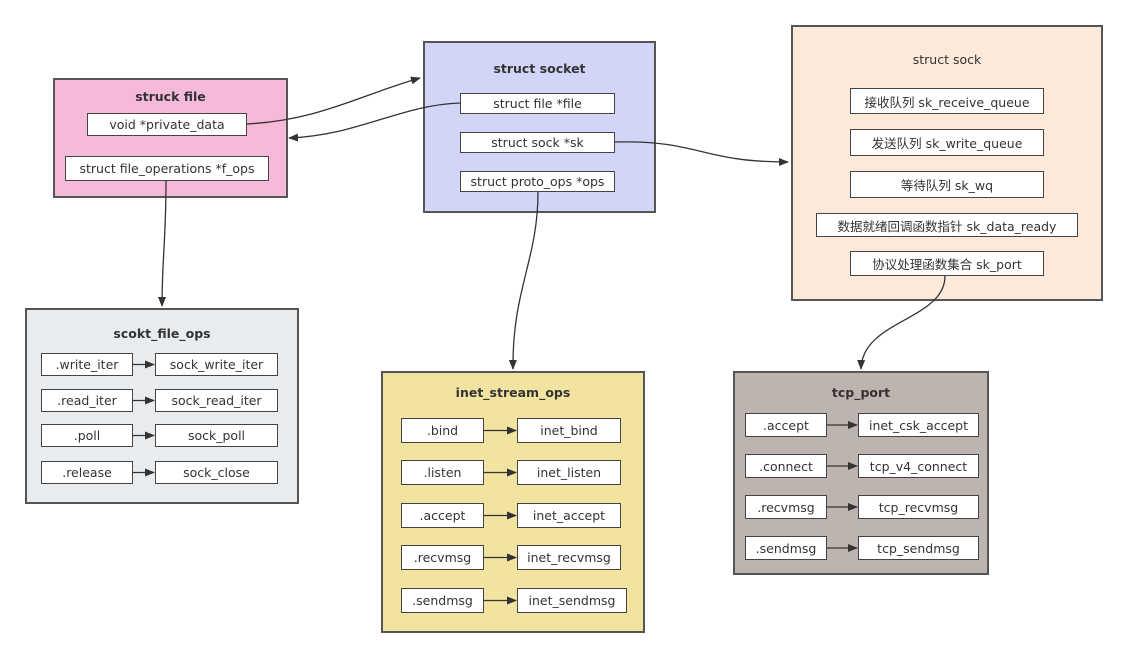  I want to click on arrow-f-ops-to-scokt-file-ops, so click(162, 243).